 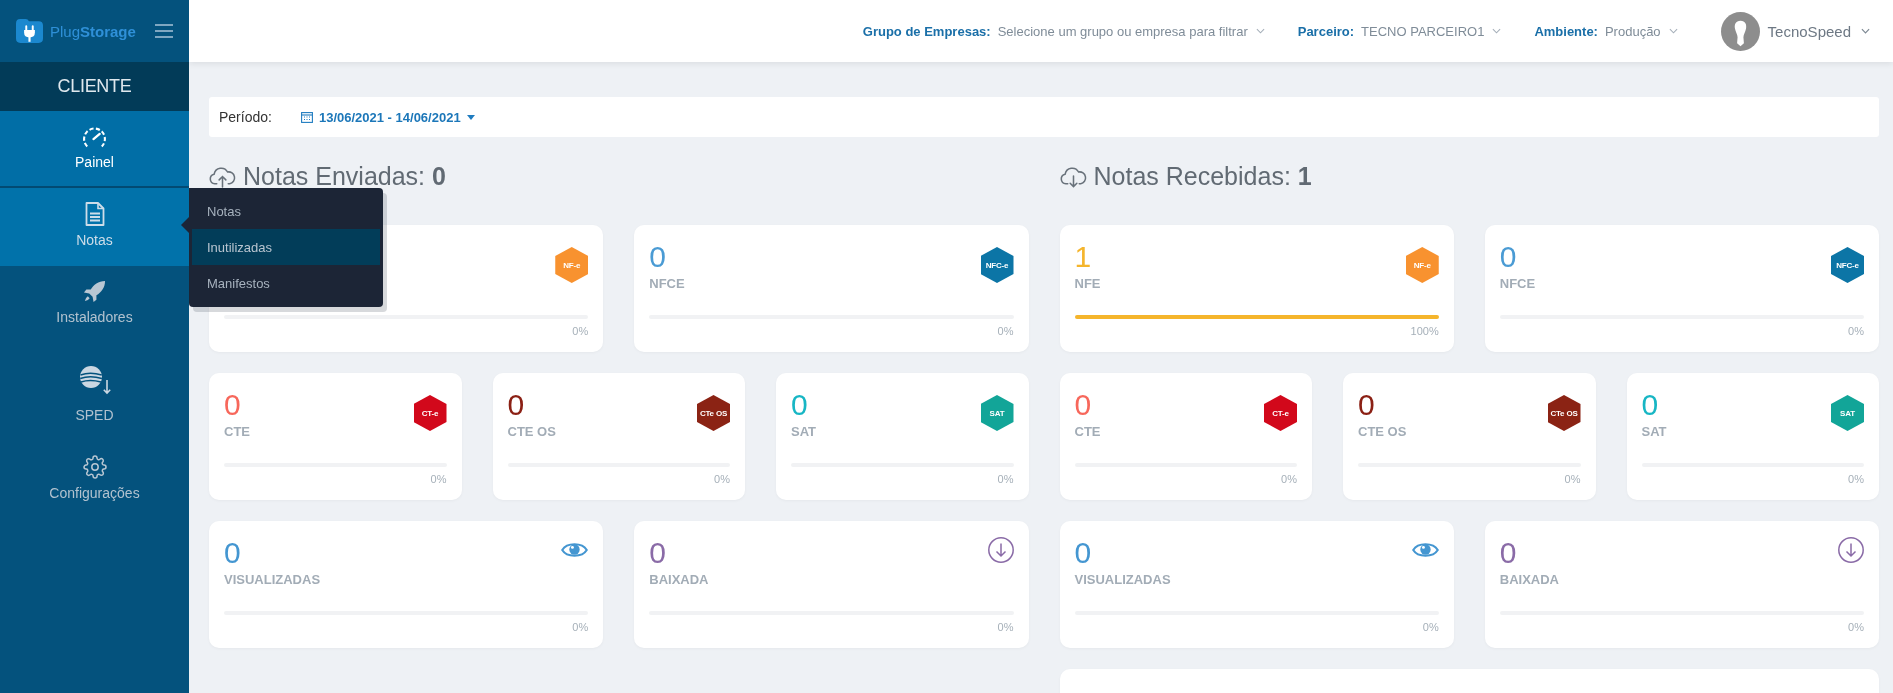 I want to click on sphere-download-icon, so click(x=94, y=380).